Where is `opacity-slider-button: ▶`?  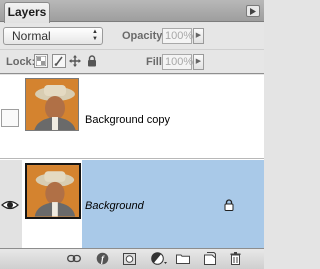
opacity-slider-button: ▶ is located at coordinates (198, 36).